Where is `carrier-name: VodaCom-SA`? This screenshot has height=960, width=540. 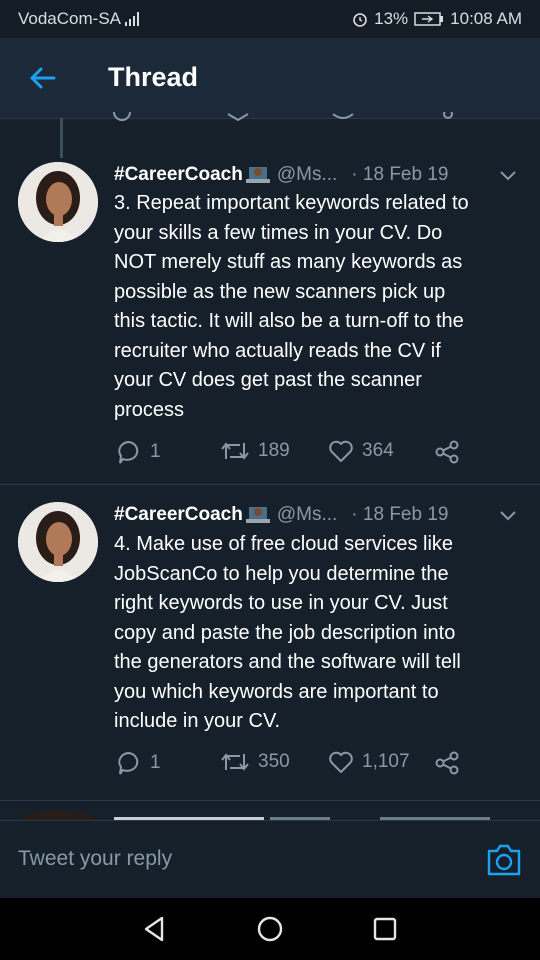
carrier-name: VodaCom-SA is located at coordinates (69, 18).